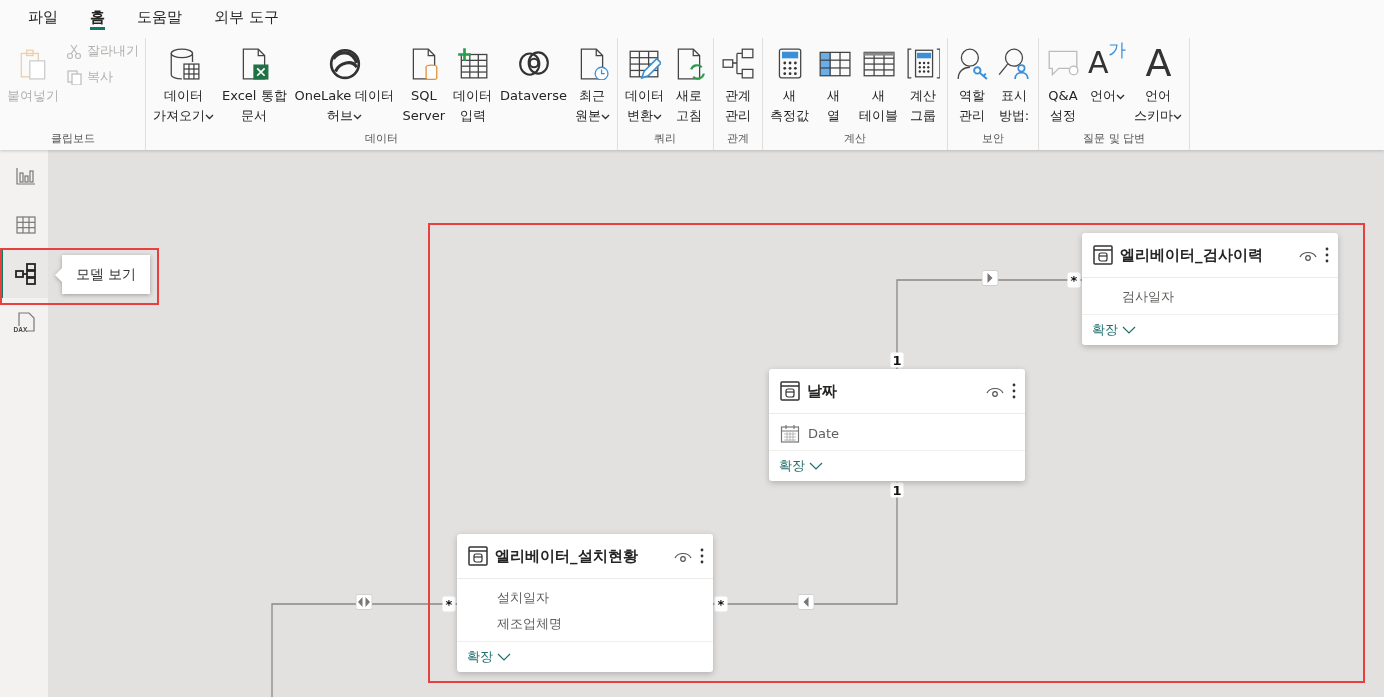 This screenshot has width=1384, height=697. Describe the element at coordinates (1013, 63) in the screenshot. I see `person-search-icon` at that location.